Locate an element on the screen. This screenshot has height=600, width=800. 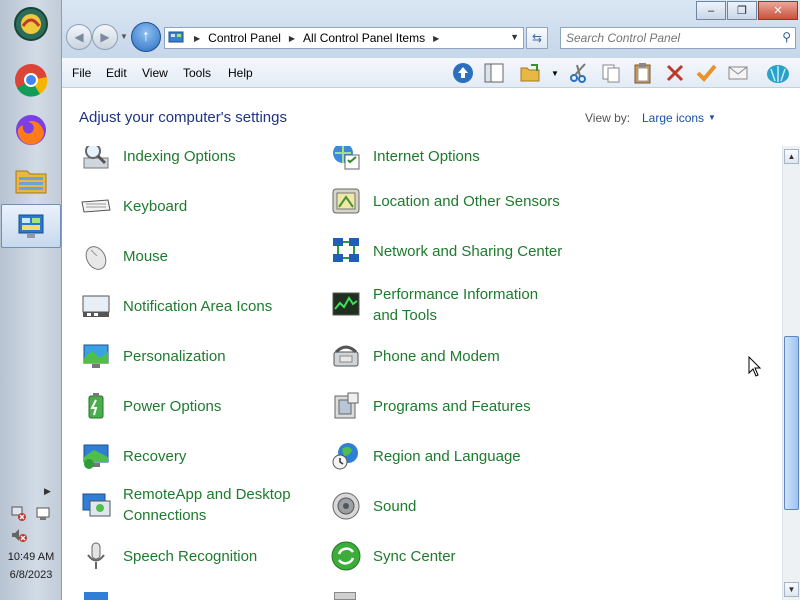
item-label: Keyboard is located at coordinates (155, 206).